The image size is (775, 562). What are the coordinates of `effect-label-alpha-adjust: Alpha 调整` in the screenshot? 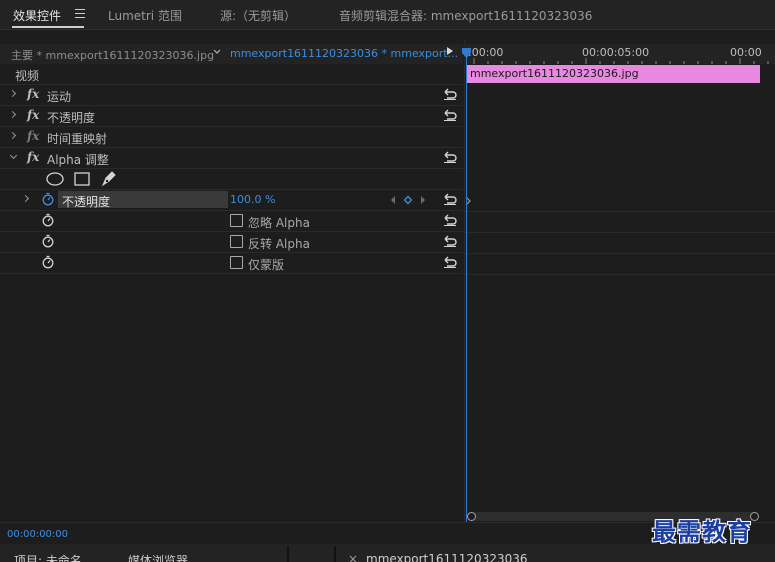 It's located at (78, 160).